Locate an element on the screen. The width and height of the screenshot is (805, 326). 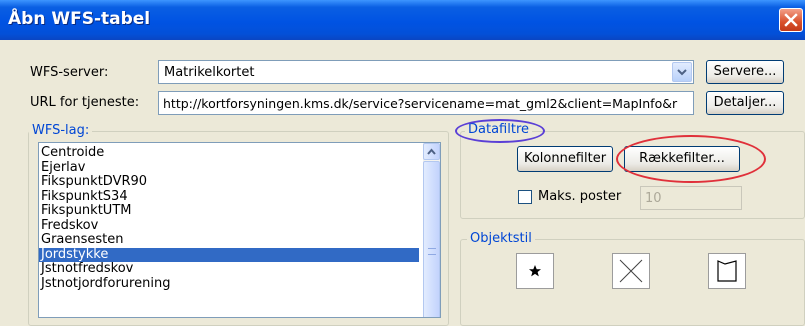
list-item: Jstnotjordforurening is located at coordinates (229, 284).